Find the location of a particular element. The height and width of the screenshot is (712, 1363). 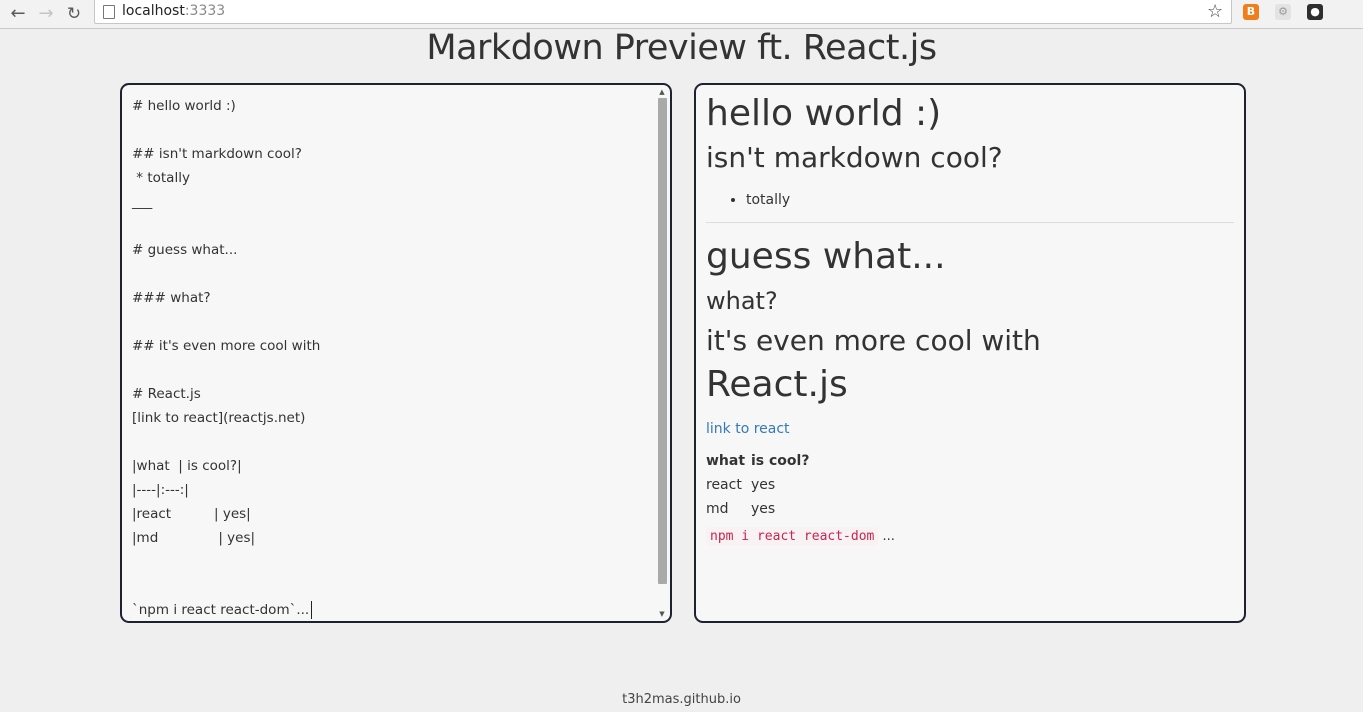

scroll-up-arrow-icon: ▲ is located at coordinates (662, 92).